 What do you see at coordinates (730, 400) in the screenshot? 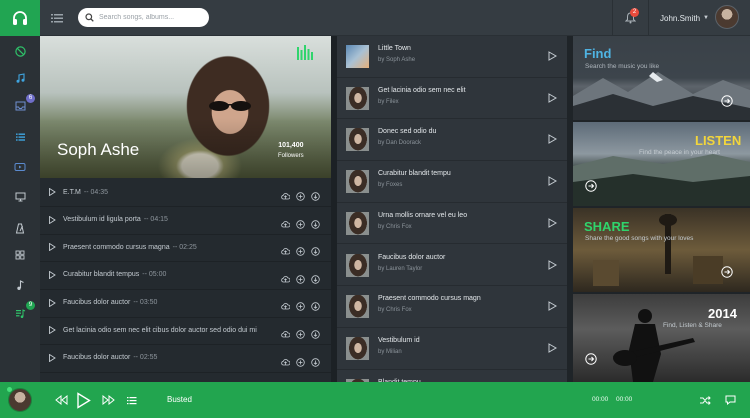
I see `lyrics-button` at bounding box center [730, 400].